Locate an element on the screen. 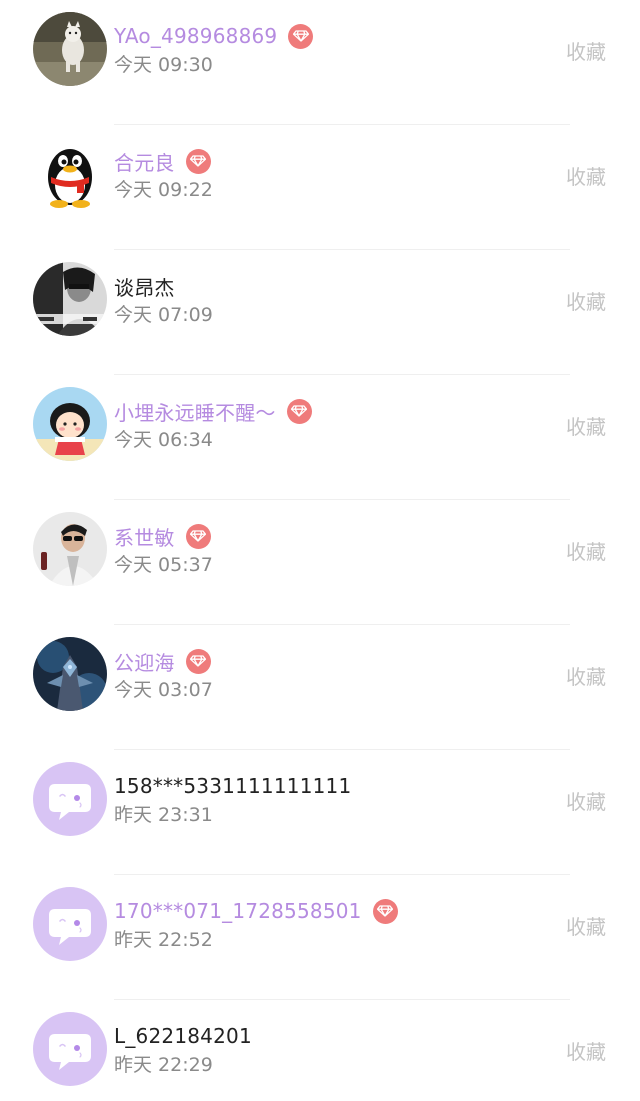  timestamp: 今天 06:34 is located at coordinates (163, 440).